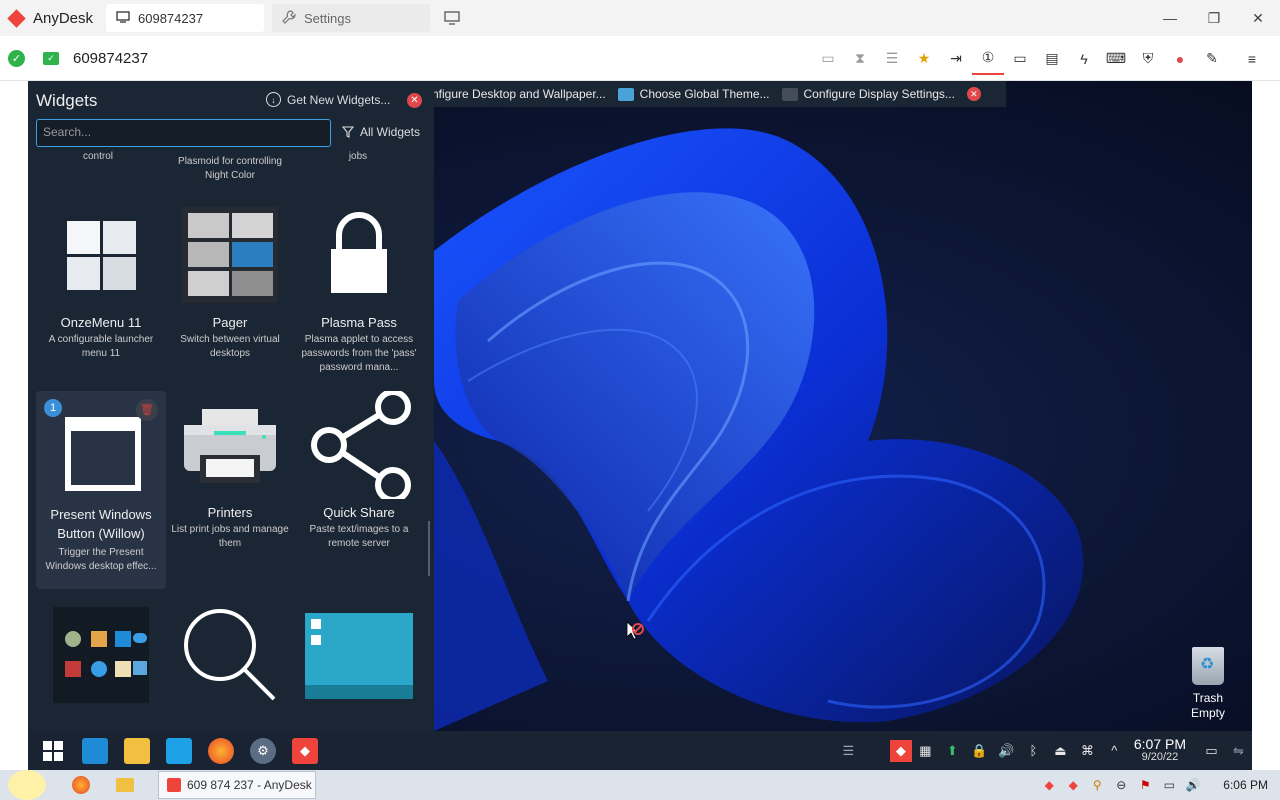 The image size is (1280, 800). What do you see at coordinates (179, 750) in the screenshot?
I see `store-icon` at bounding box center [179, 750].